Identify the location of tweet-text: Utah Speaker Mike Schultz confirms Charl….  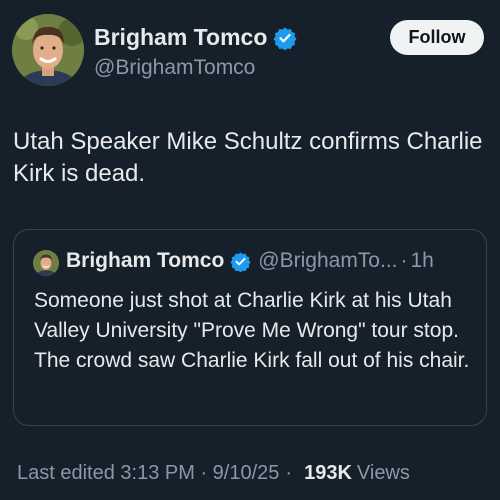
(248, 157).